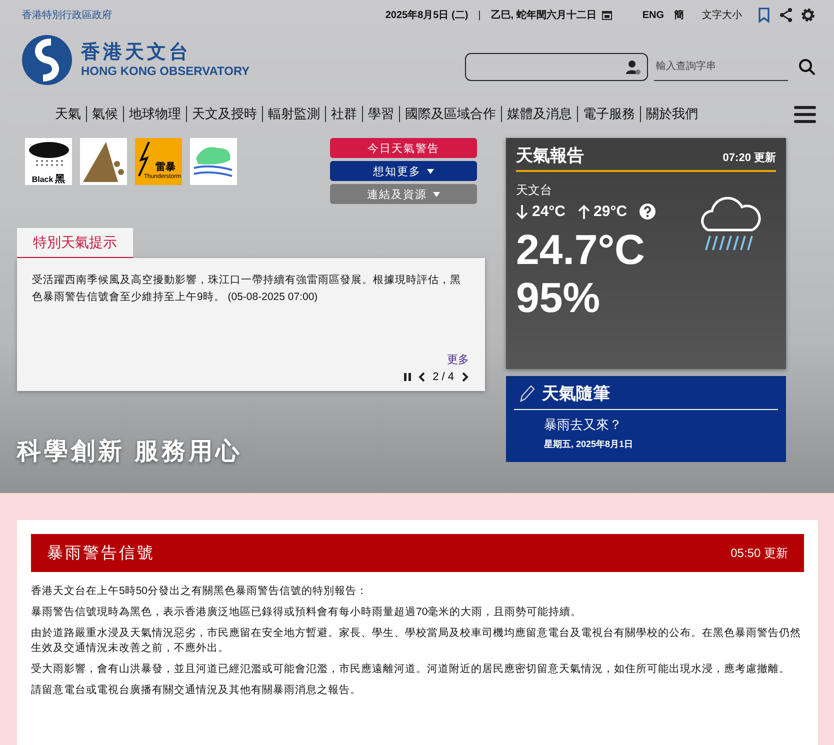  I want to click on logo-title: 香港天文台, so click(136, 53).